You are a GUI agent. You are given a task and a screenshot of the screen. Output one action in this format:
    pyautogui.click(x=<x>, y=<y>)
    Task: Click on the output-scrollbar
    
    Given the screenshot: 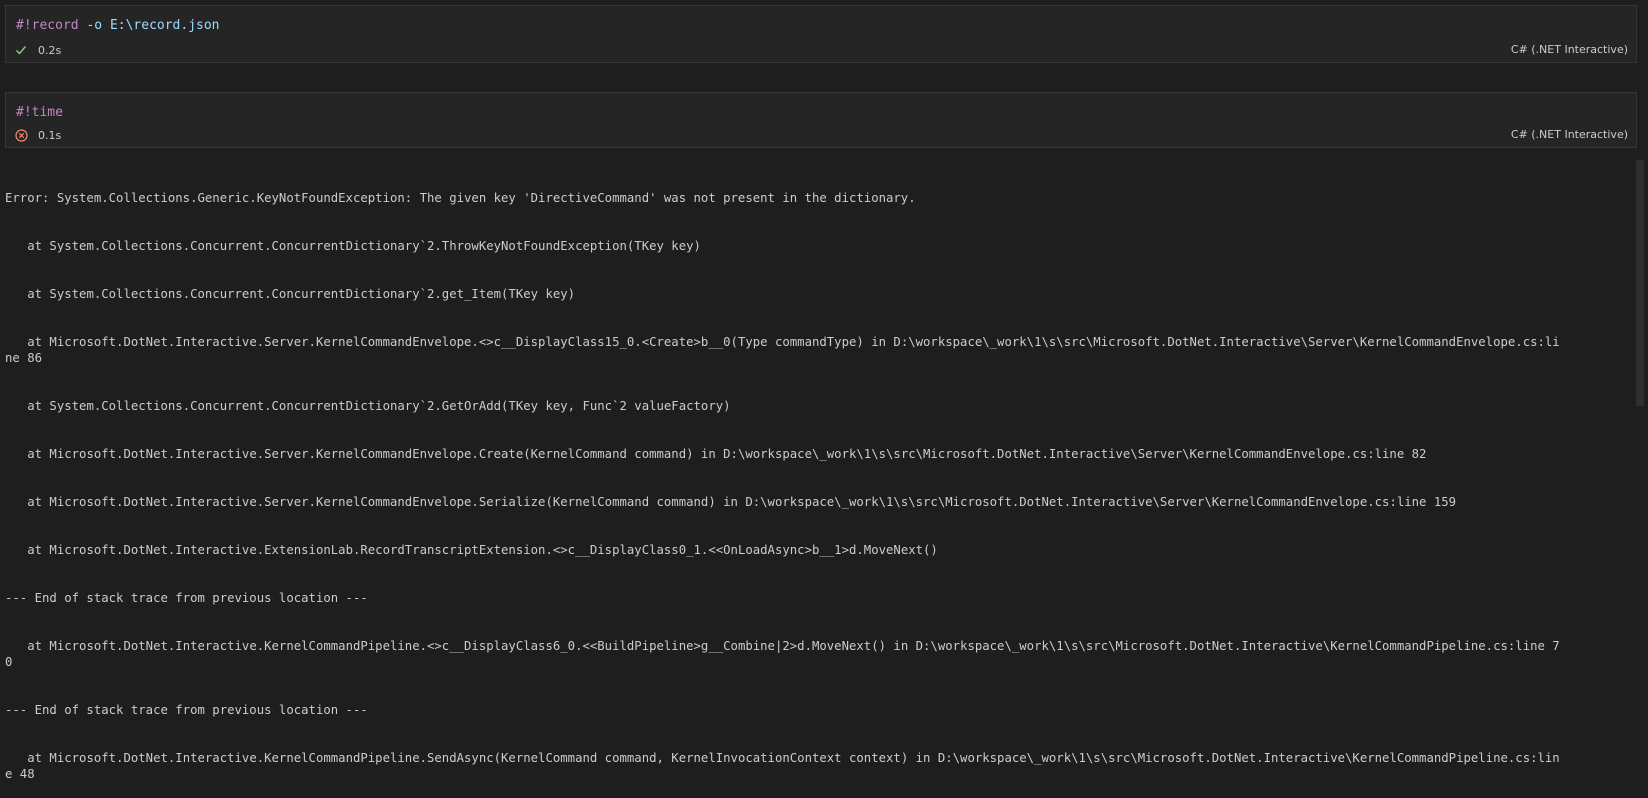 What is the action you would take?
    pyautogui.click(x=1640, y=283)
    